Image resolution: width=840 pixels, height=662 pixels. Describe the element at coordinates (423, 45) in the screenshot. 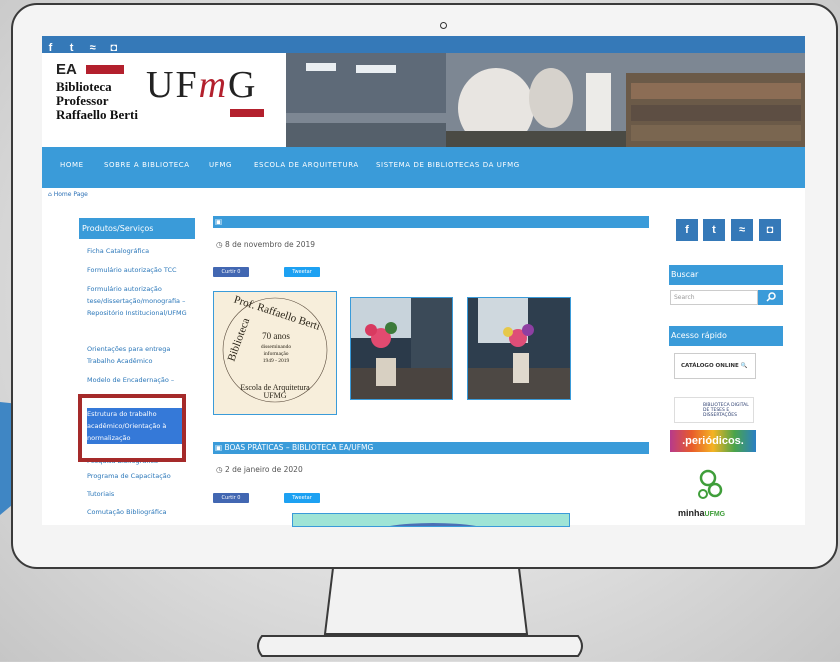

I see `social-strip: f t ≈ ◘` at that location.